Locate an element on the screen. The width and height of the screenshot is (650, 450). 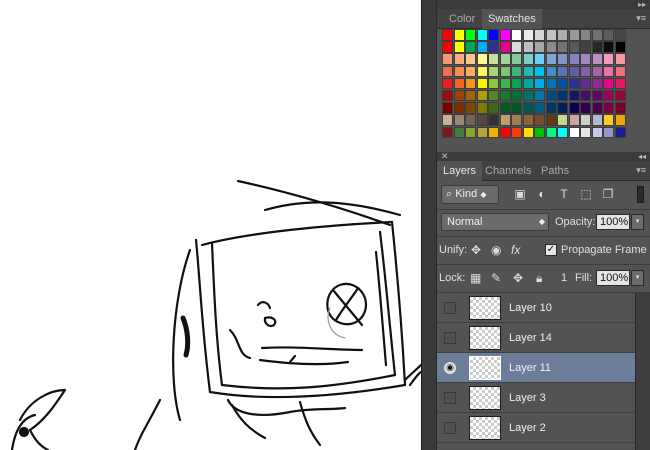
lock-position-icon: ✥ is located at coordinates (518, 278).